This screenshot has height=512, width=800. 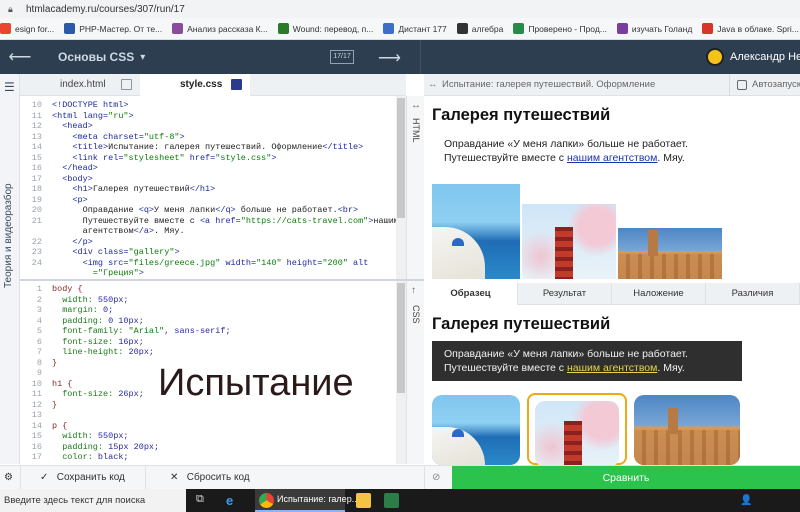 I want to click on editor-splitter, so click(x=222, y=280).